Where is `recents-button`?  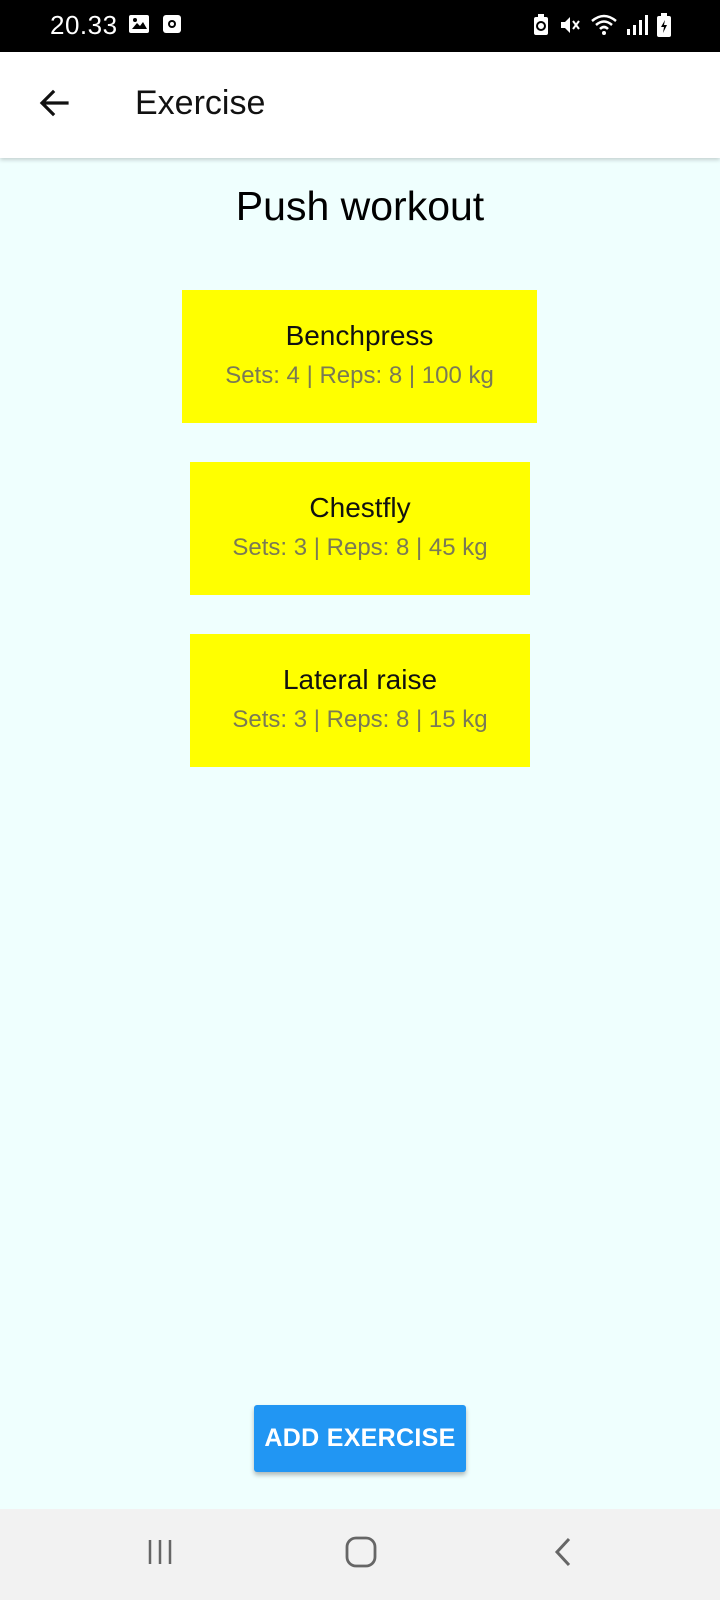
recents-button is located at coordinates (160, 1554).